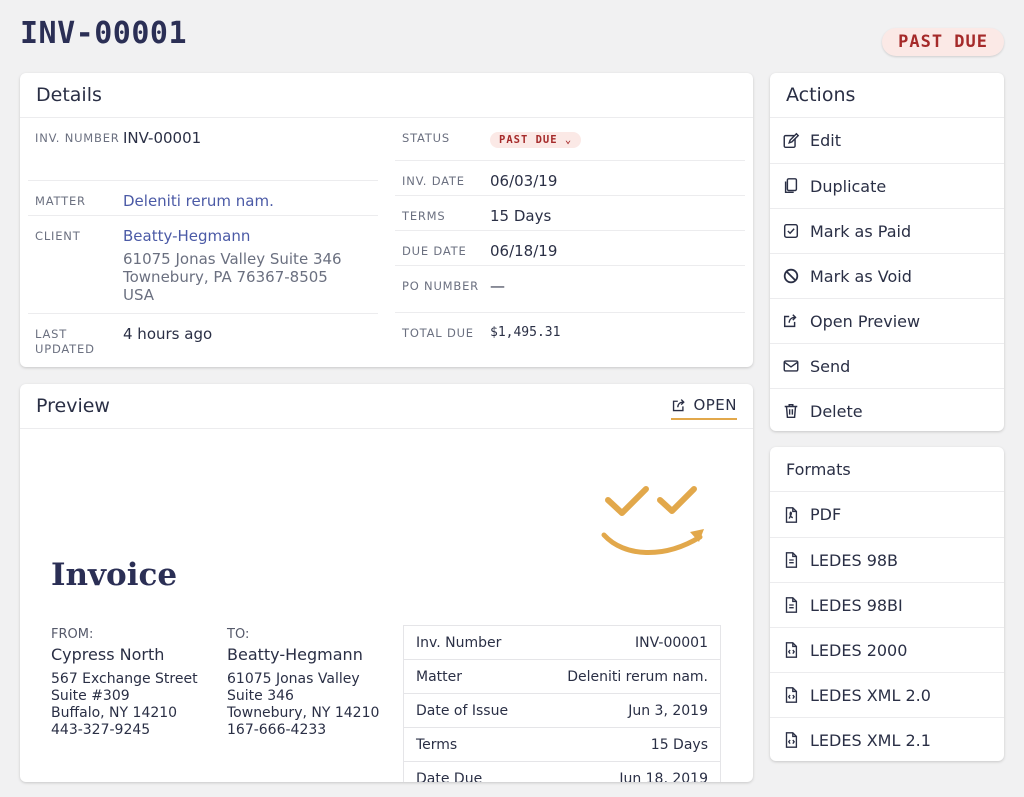 This screenshot has height=797, width=1024. Describe the element at coordinates (446, 338) in the screenshot. I see `total-label: TOTAL DUE` at that location.